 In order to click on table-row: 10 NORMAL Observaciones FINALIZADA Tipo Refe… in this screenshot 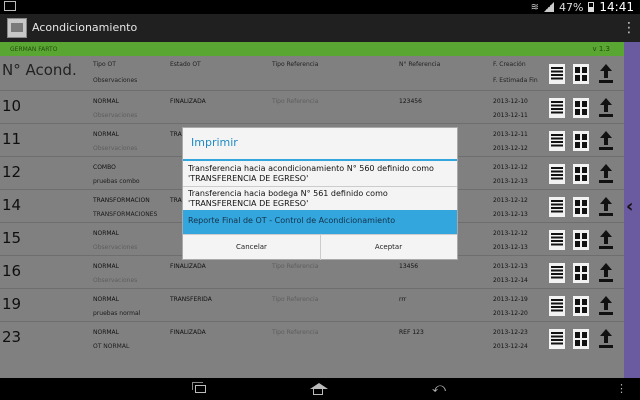, I will do `click(312, 107)`.